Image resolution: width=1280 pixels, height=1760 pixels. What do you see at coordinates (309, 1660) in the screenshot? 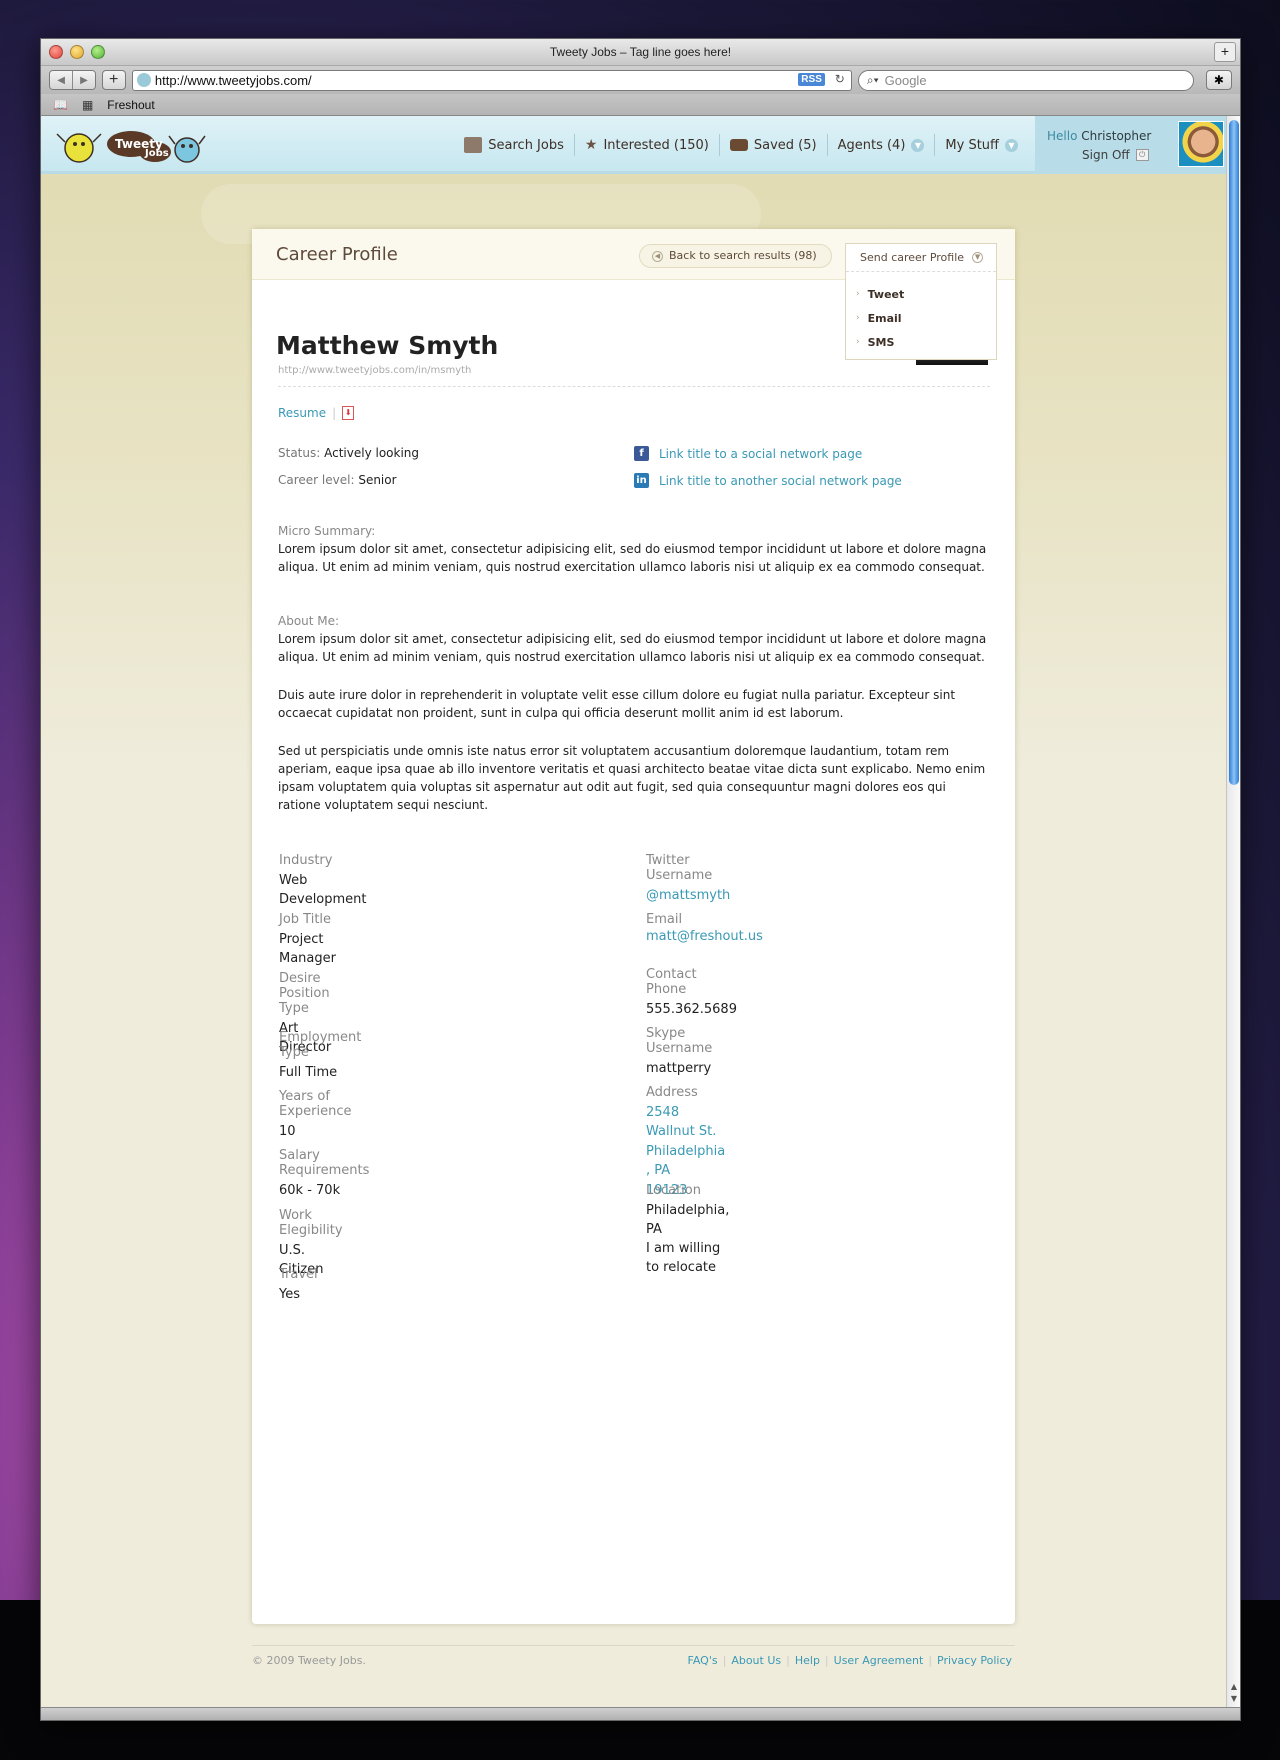
I see `copyright: © 2009 Tweety Jobs.` at bounding box center [309, 1660].